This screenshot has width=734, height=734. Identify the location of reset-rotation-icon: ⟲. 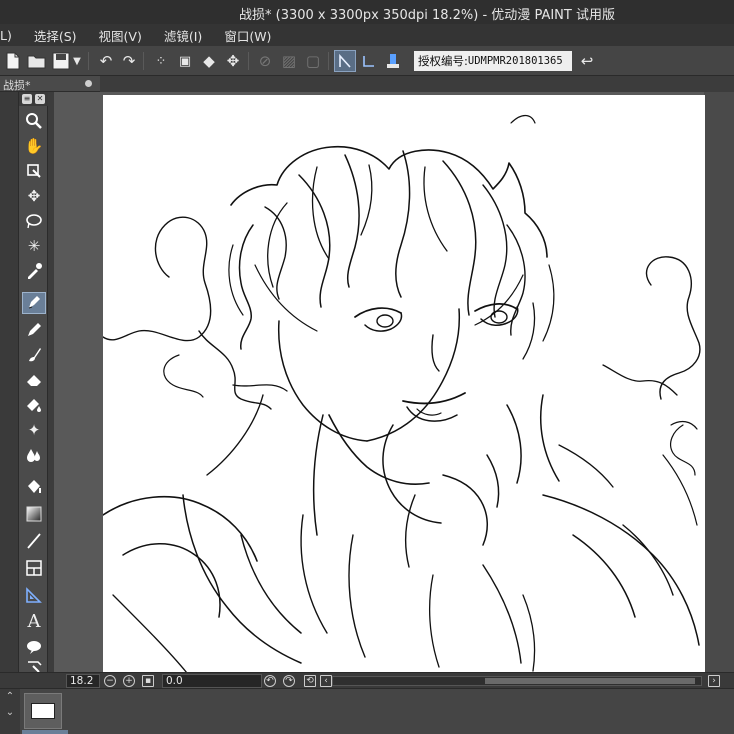
(310, 681).